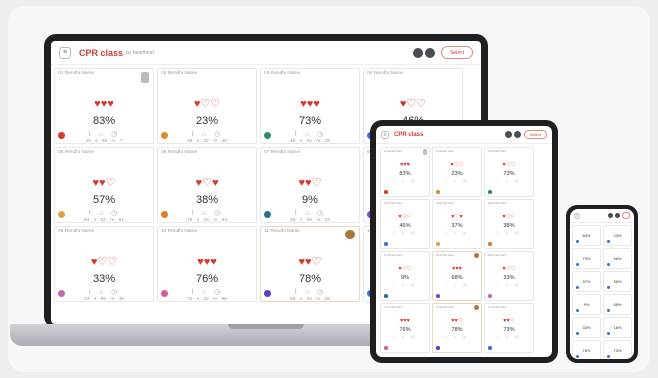  Describe the element at coordinates (464, 135) in the screenshot. I see `tablet-app-header: ≡ CPR class Select` at that location.